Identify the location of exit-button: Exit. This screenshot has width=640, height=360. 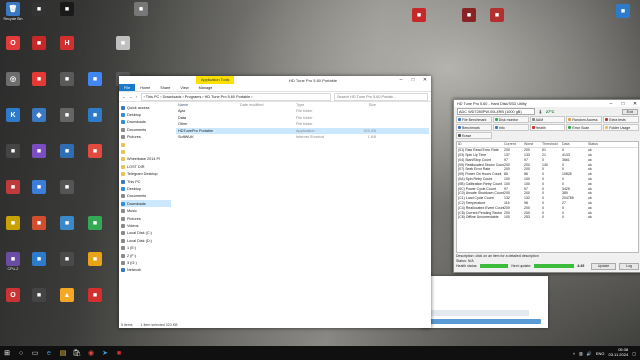
(629, 111).